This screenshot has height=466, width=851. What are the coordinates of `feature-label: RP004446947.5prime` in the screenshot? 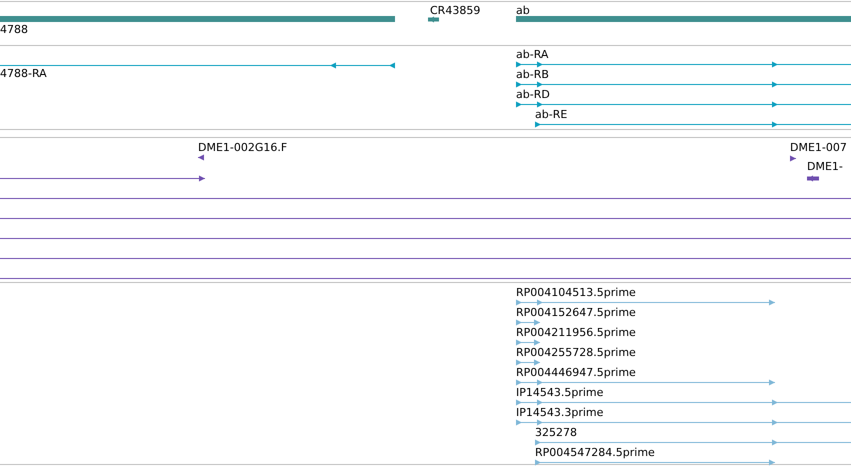 It's located at (576, 372).